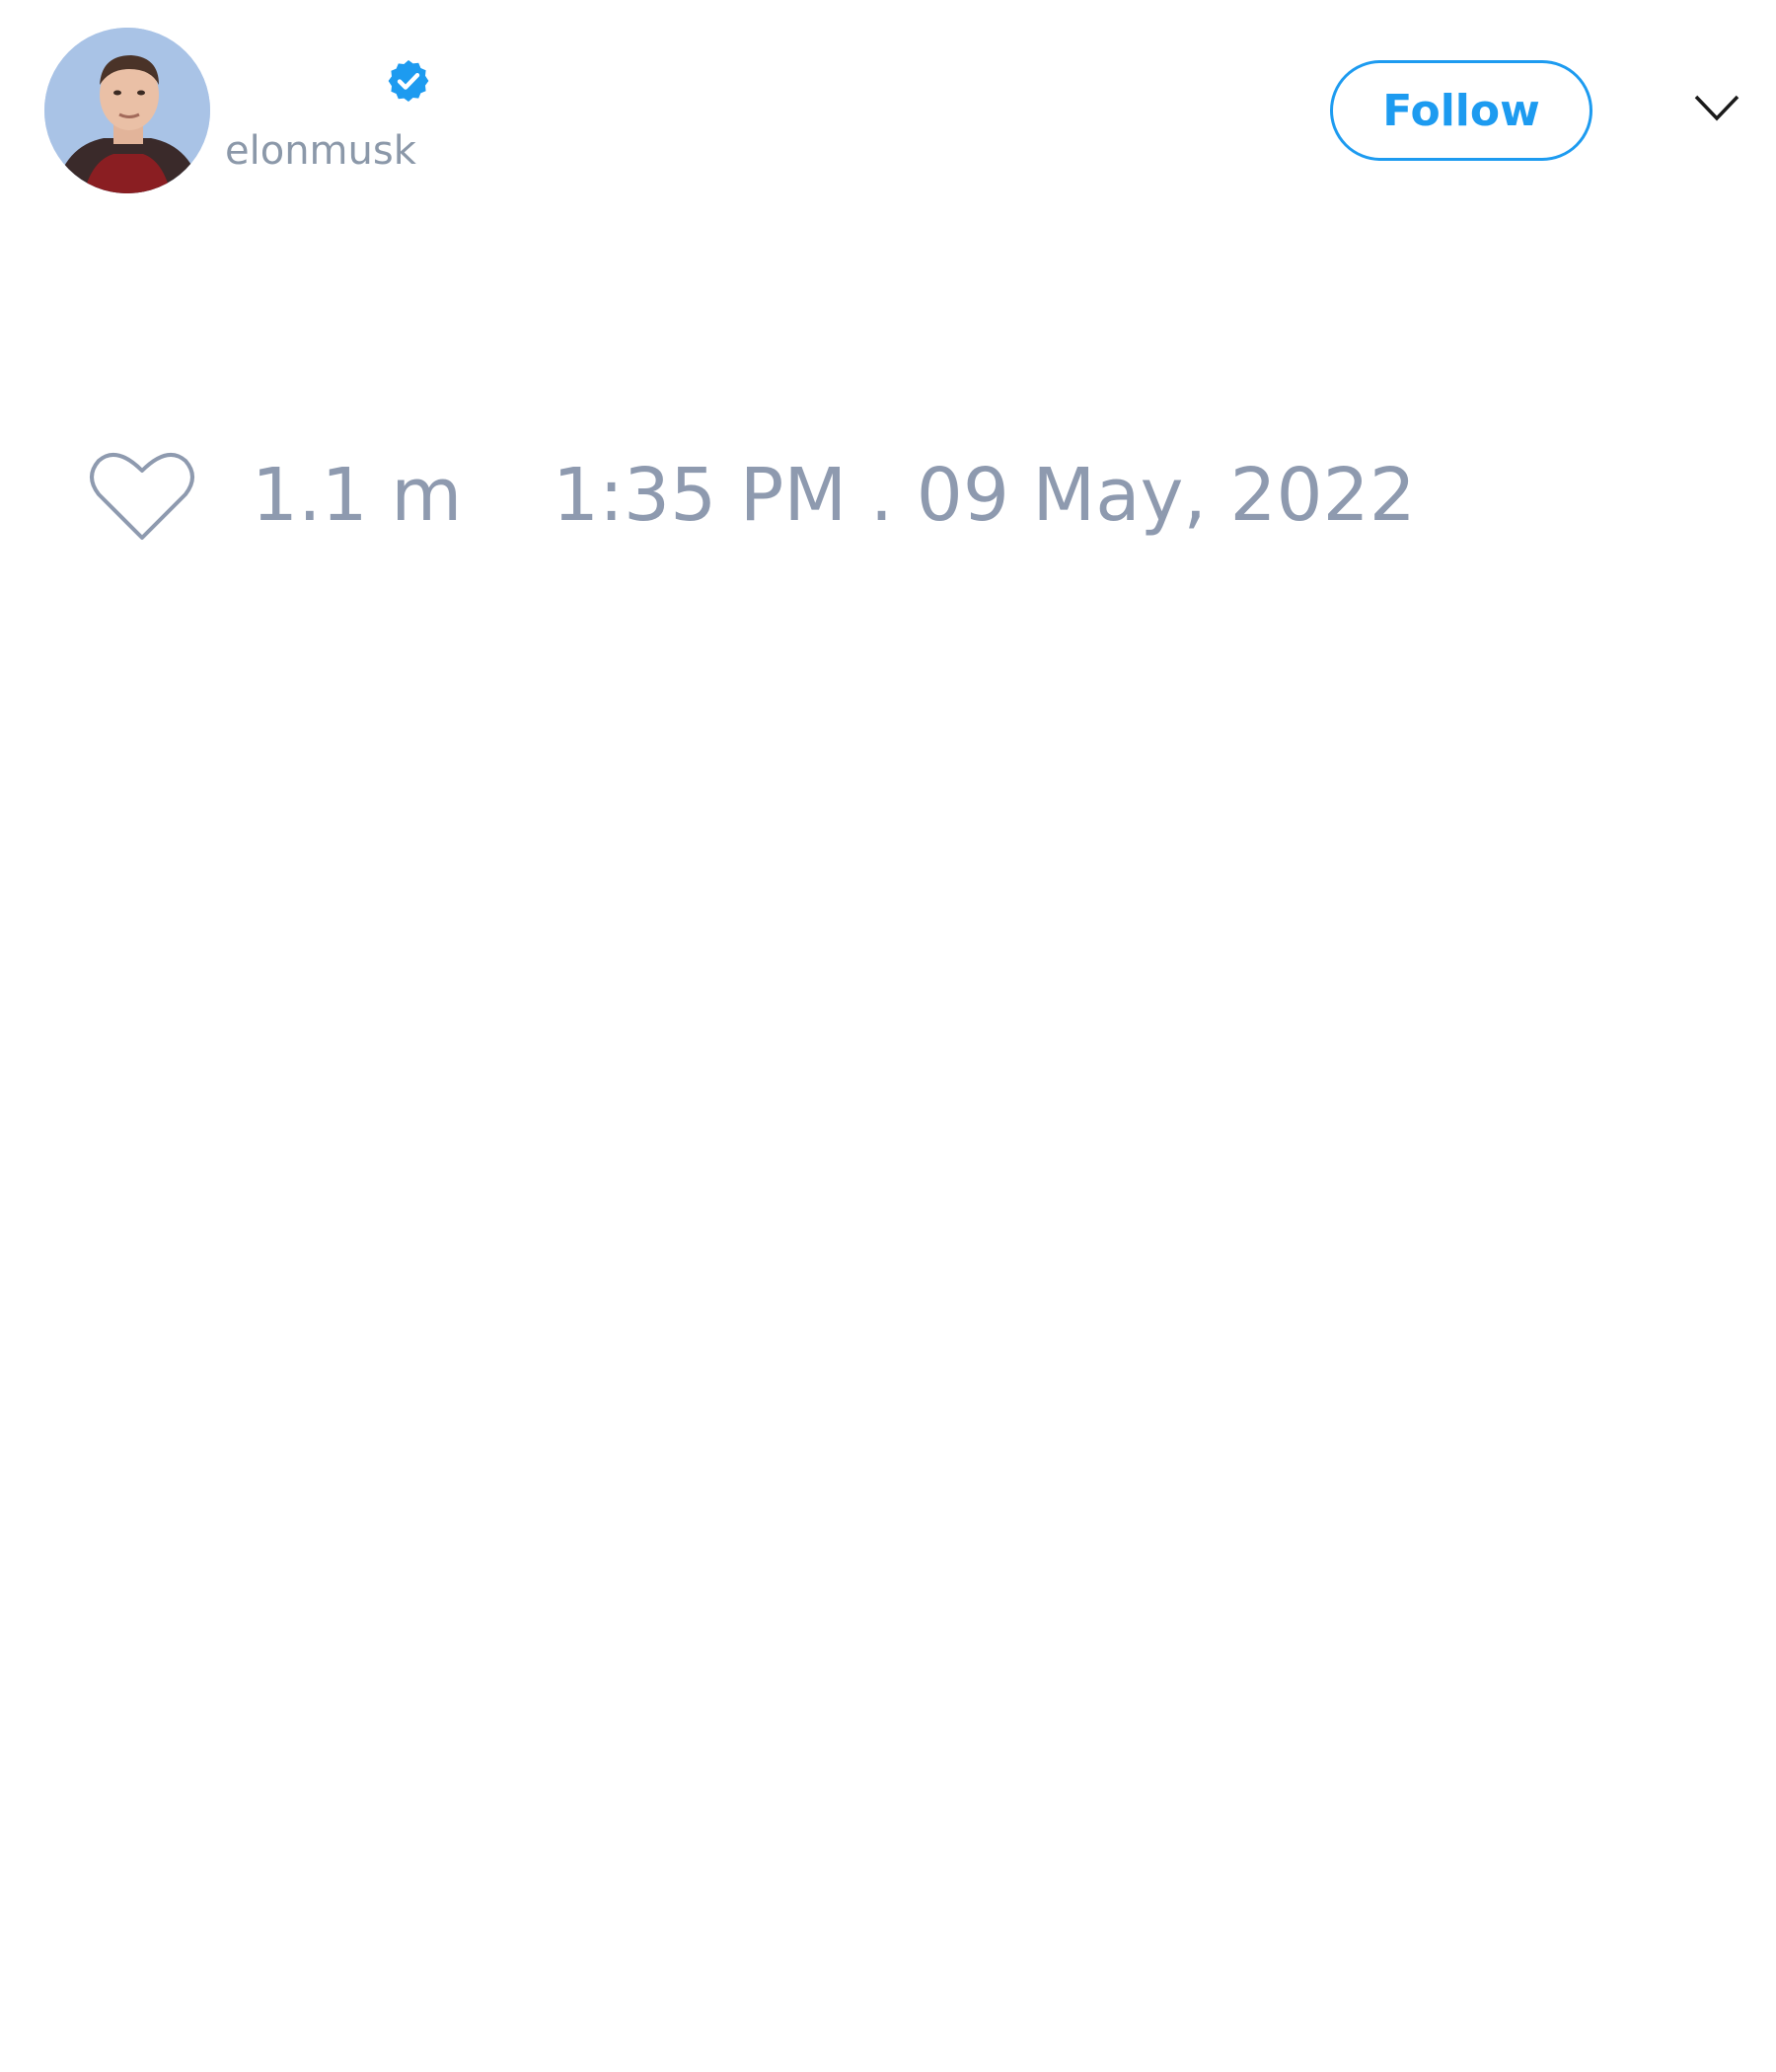  I want to click on avatar-photo, so click(127, 111).